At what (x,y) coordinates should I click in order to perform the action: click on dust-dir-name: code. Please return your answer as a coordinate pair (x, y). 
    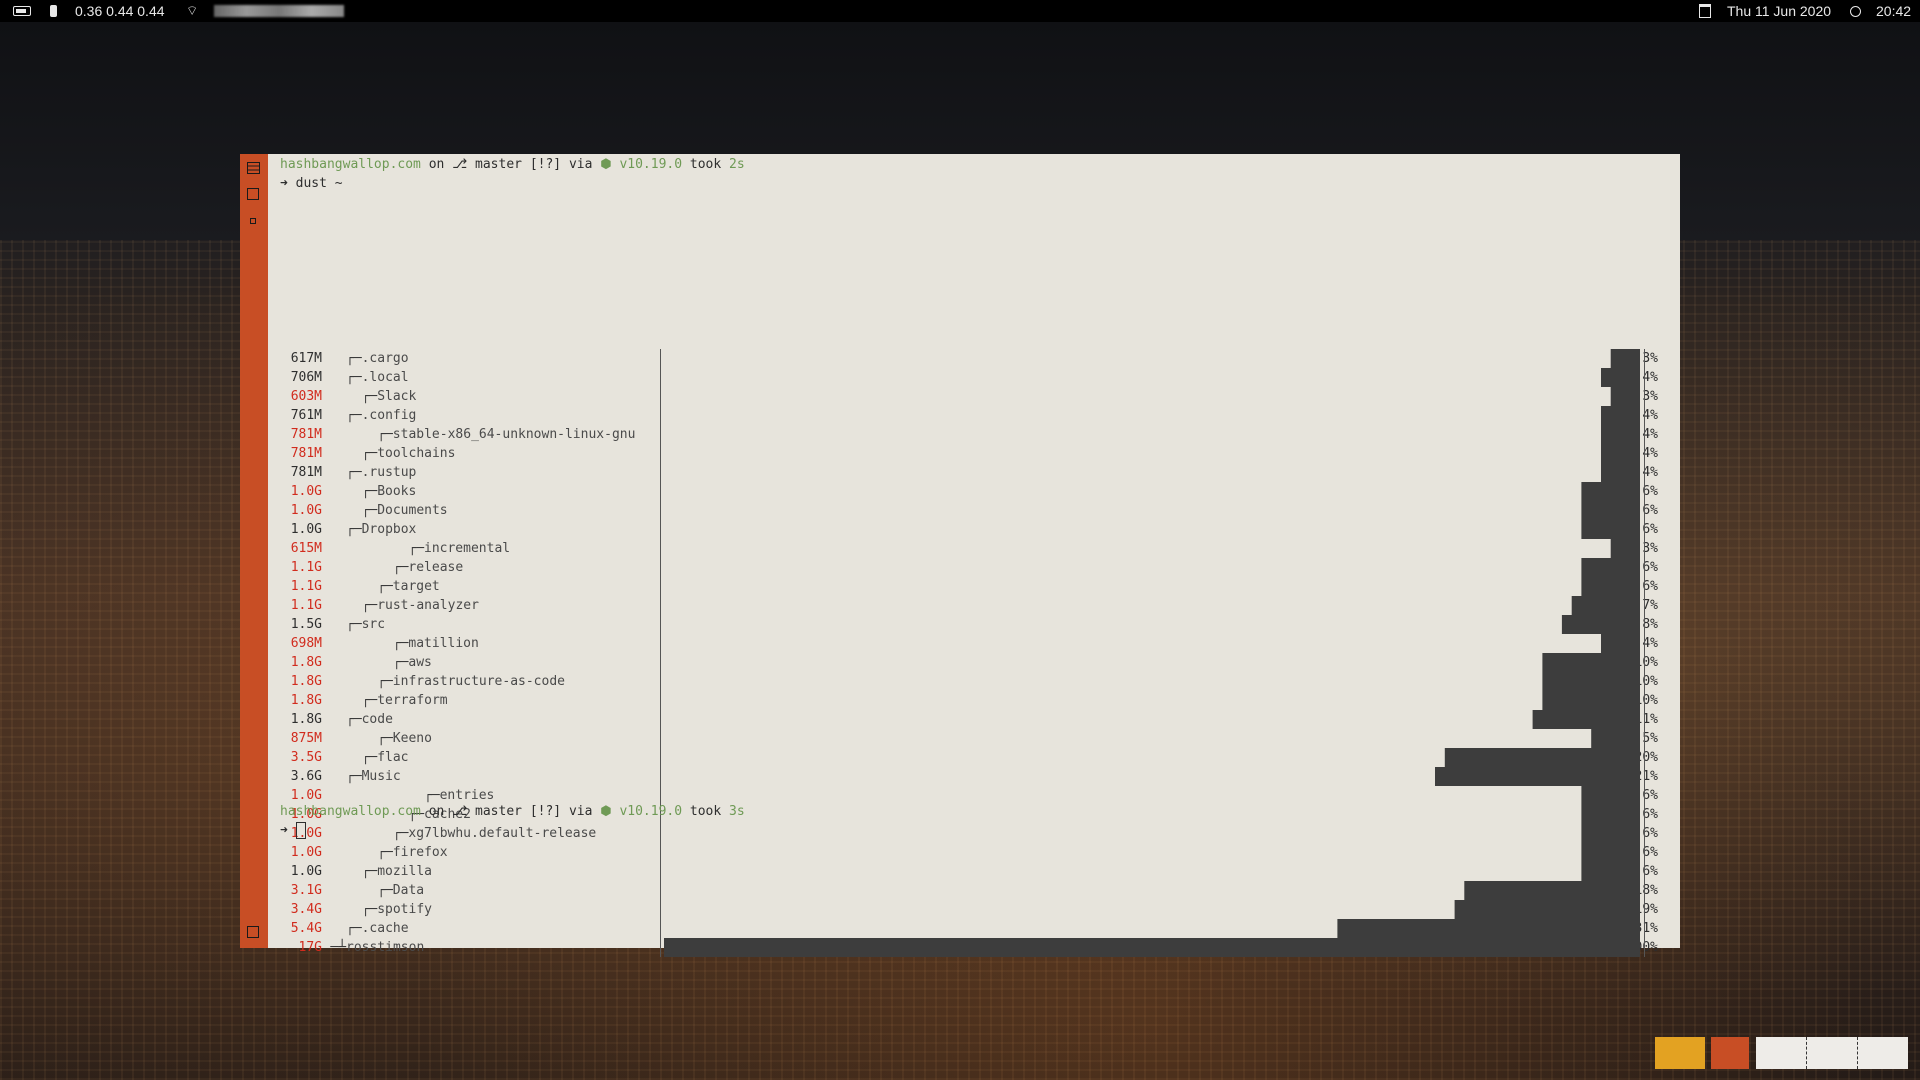
    Looking at the image, I should click on (377, 719).